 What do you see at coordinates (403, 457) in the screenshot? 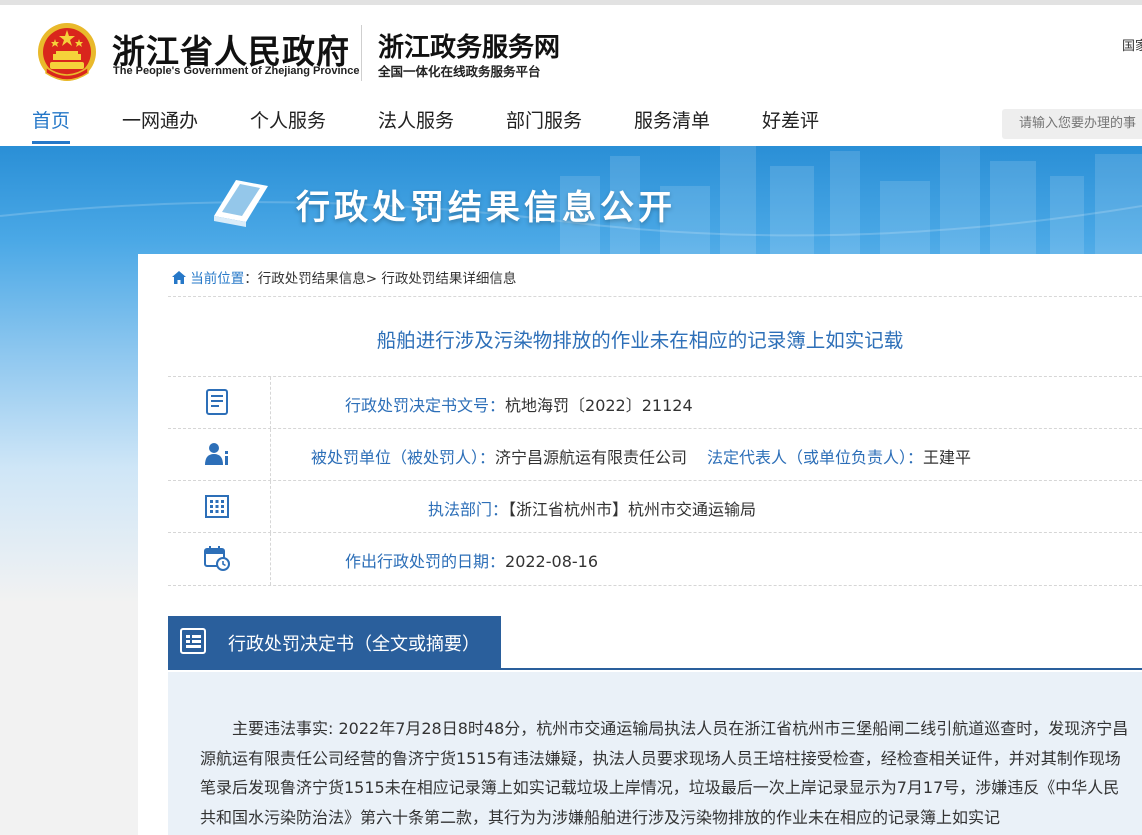
I see `party-label: 被处罚单位（被处罚人）：` at bounding box center [403, 457].